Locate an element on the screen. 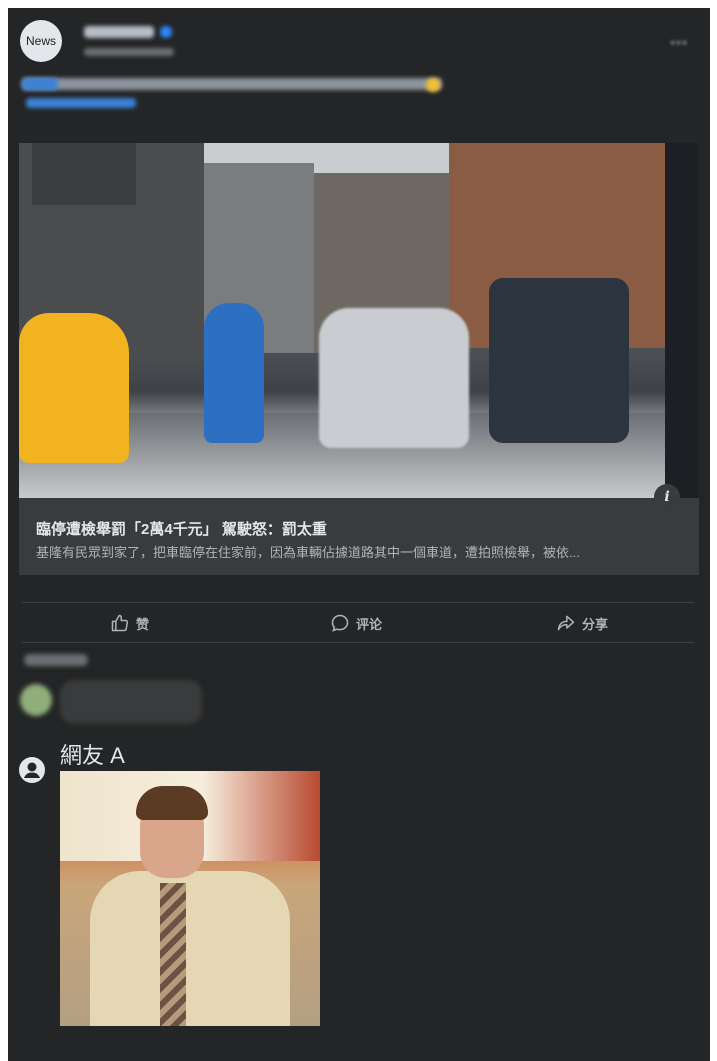 The height and width of the screenshot is (1061, 717). scooter-rider is located at coordinates (234, 373).